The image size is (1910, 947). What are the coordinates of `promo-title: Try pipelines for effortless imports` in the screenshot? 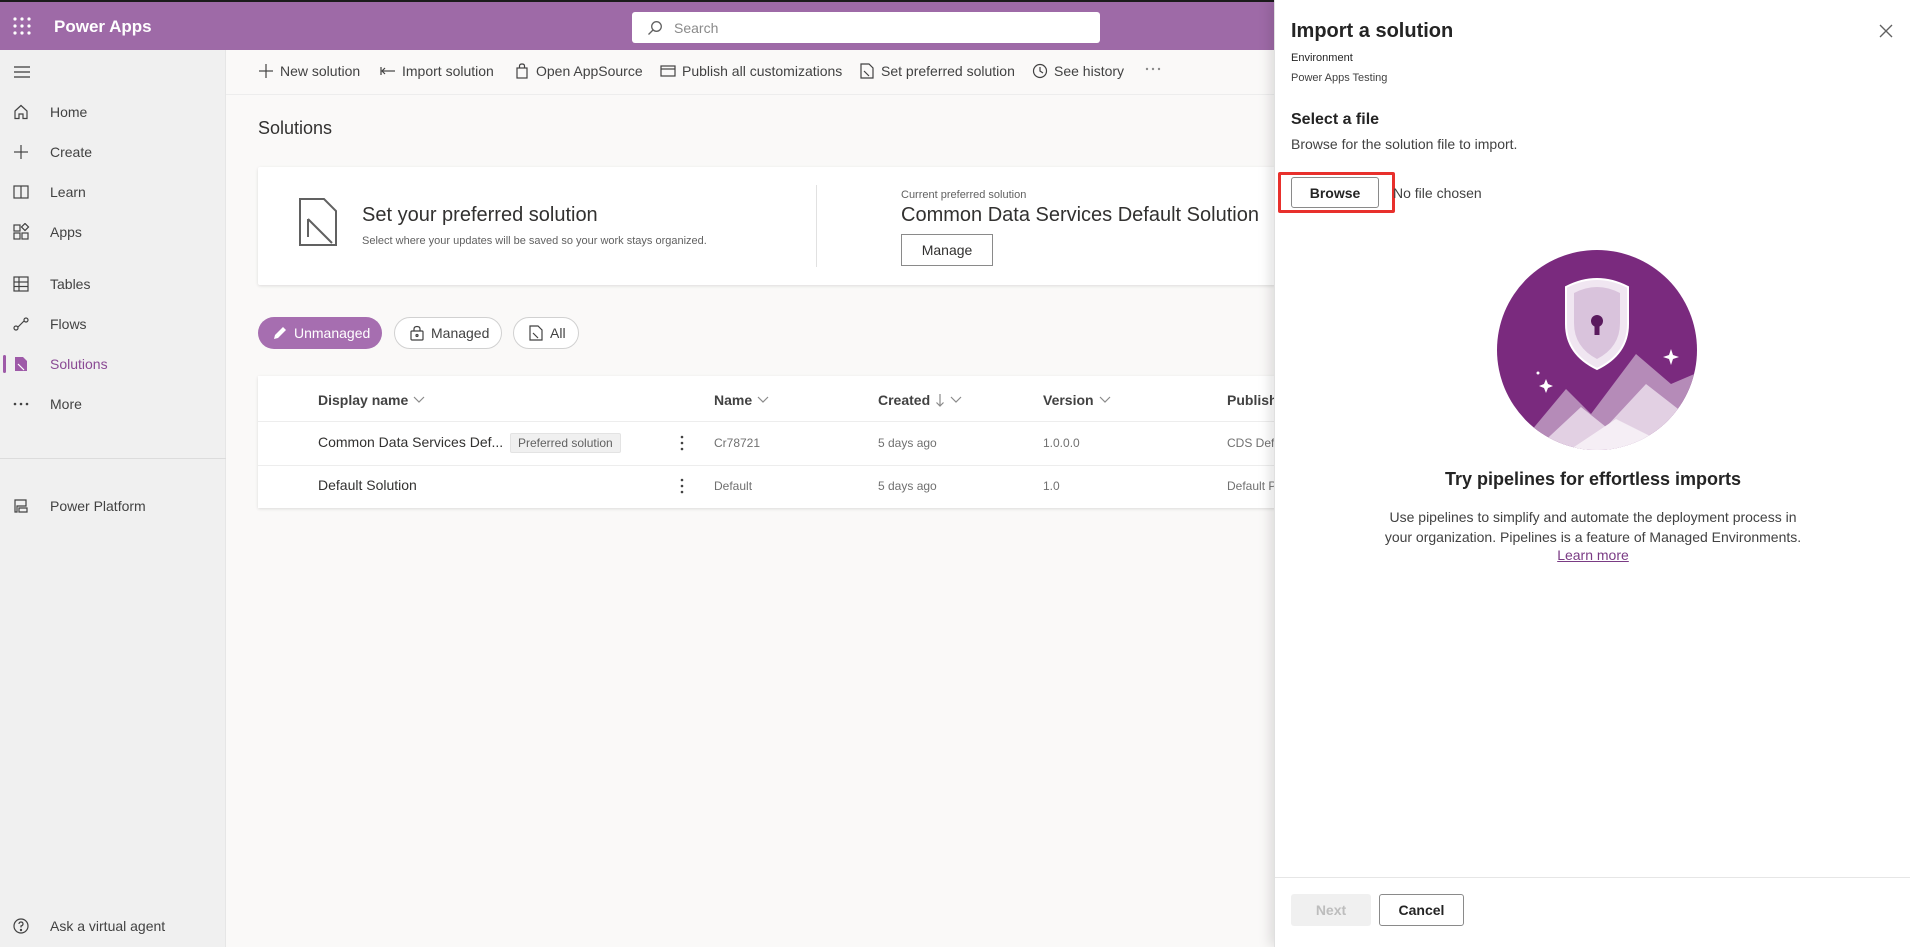 It's located at (1593, 479).